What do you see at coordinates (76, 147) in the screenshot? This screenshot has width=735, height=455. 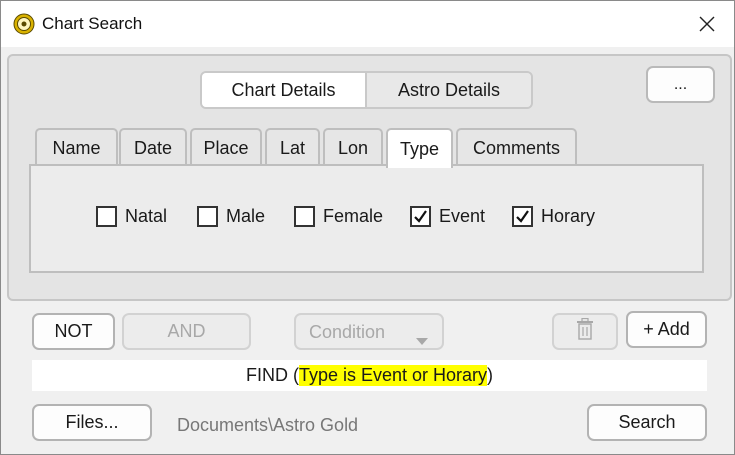 I see `tab-name: Name` at bounding box center [76, 147].